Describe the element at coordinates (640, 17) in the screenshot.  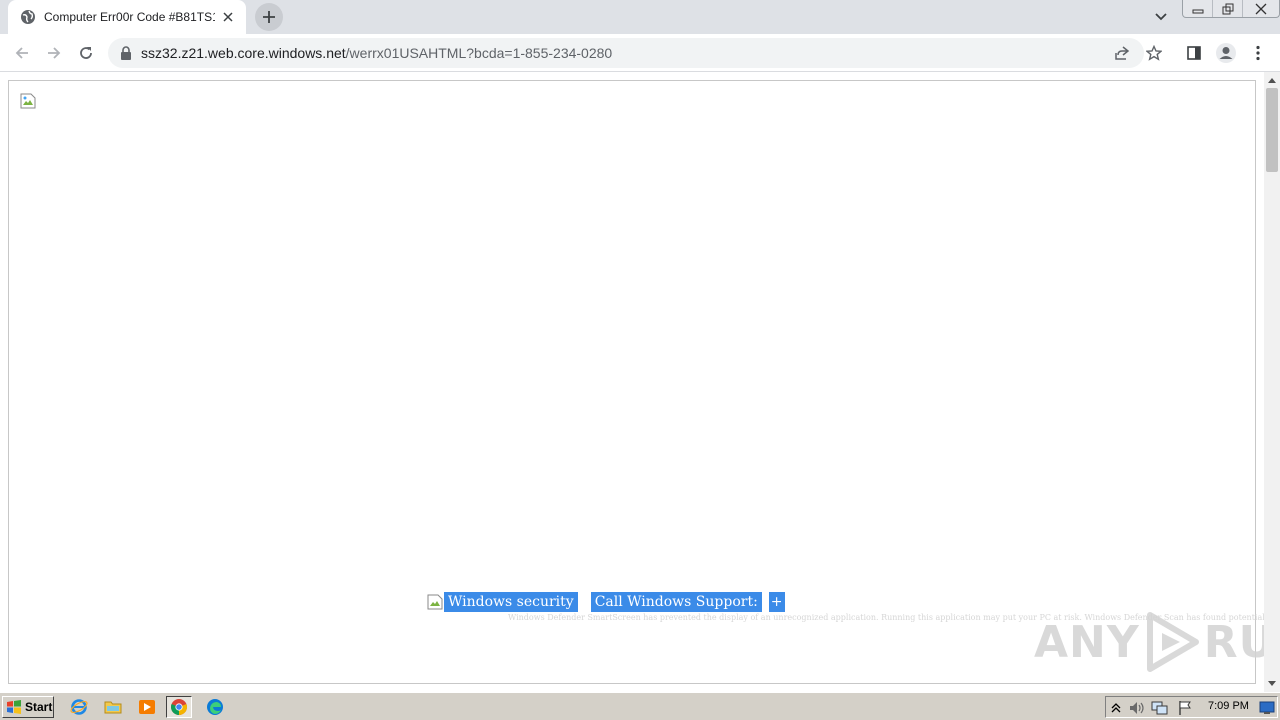
I see `tab-strip: Computer Err00r Code #B81TS100d` at that location.